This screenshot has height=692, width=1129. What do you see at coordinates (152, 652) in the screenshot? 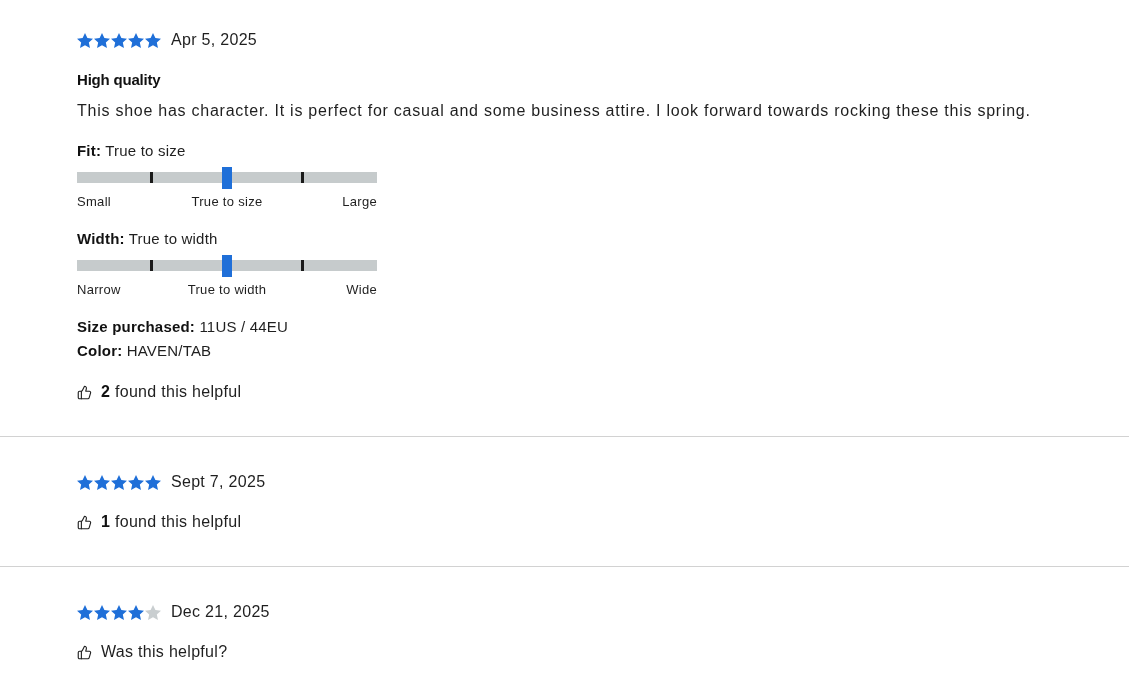
I see `helpful-button: Was this helpful?` at bounding box center [152, 652].